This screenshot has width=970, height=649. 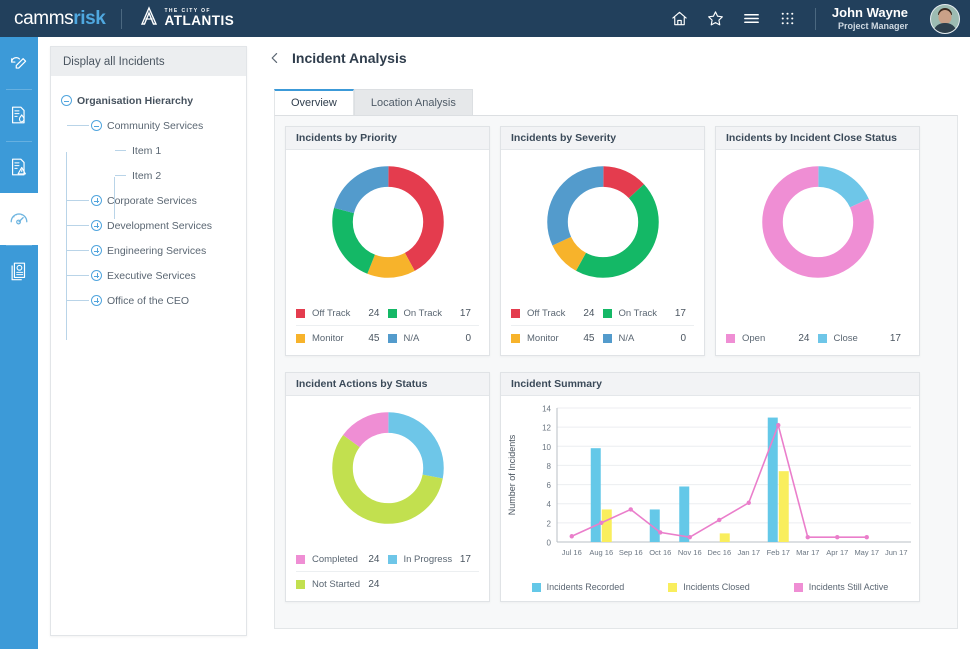 I want to click on legend-item: Completed 24, so click(x=342, y=560).